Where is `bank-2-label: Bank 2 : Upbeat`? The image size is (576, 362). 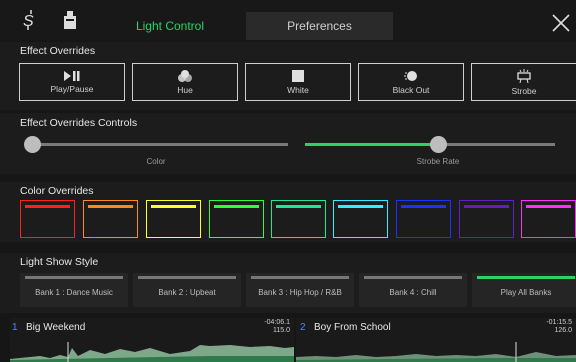
bank-2-label: Bank 2 : Upbeat is located at coordinates (187, 292).